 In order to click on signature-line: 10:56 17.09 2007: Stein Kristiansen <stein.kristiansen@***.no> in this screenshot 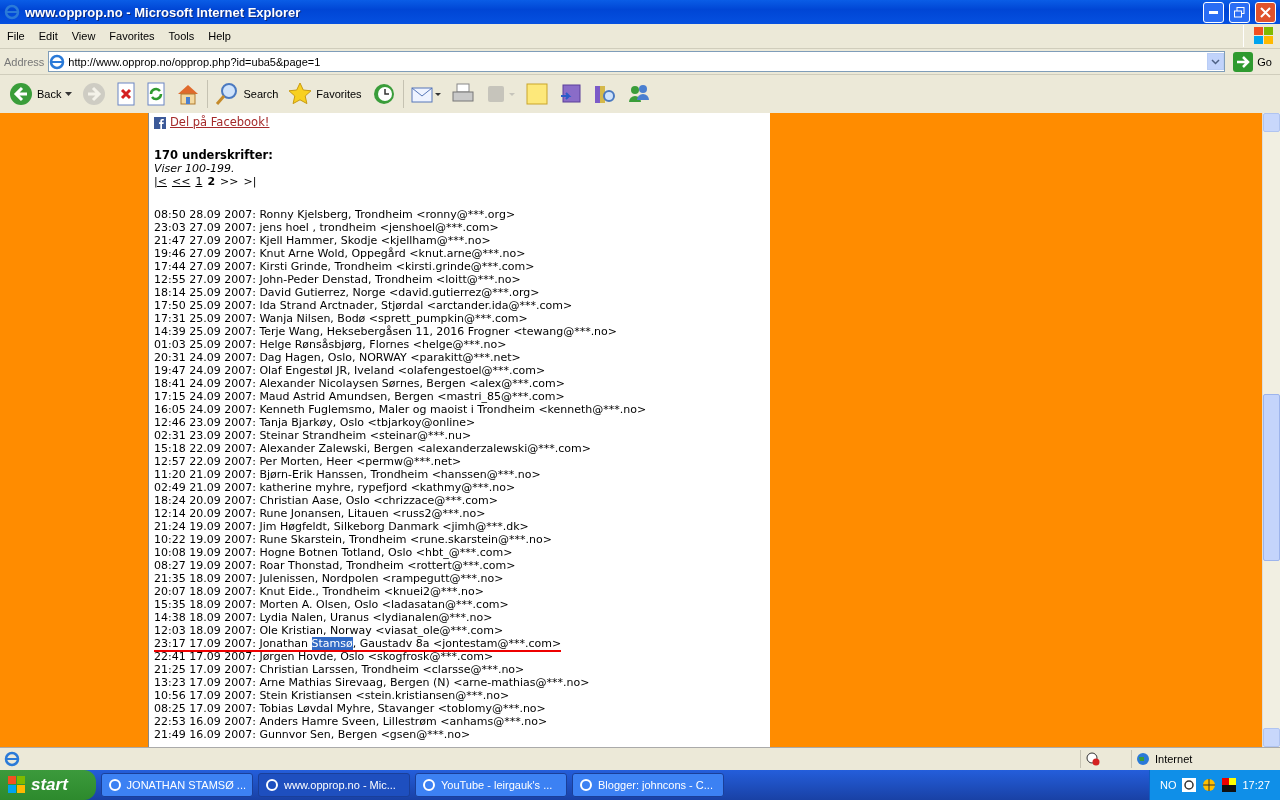, I will do `click(332, 695)`.